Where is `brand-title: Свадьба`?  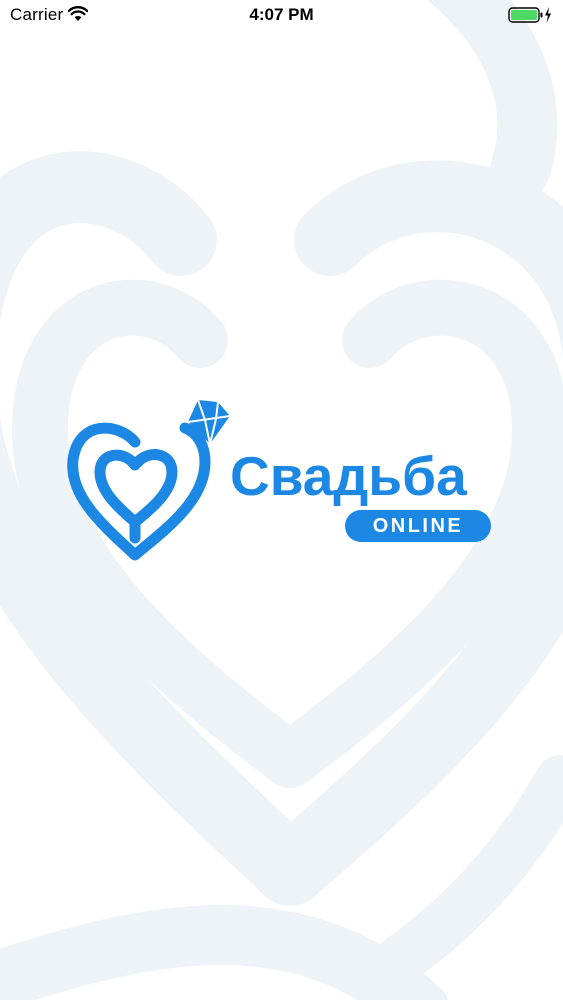 brand-title: Свадьба is located at coordinates (348, 476).